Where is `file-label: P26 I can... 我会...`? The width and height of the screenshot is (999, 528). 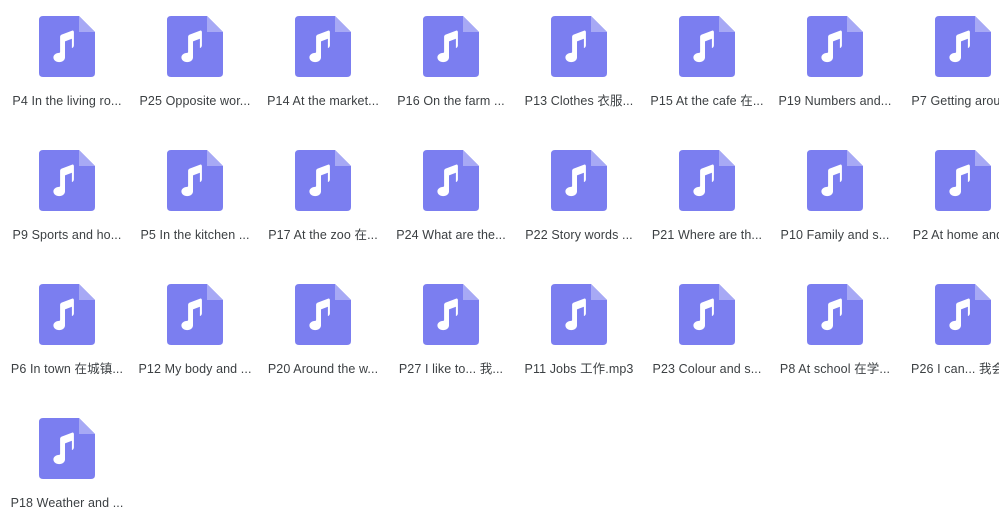
file-label: P26 I can... 我会... is located at coordinates (955, 369).